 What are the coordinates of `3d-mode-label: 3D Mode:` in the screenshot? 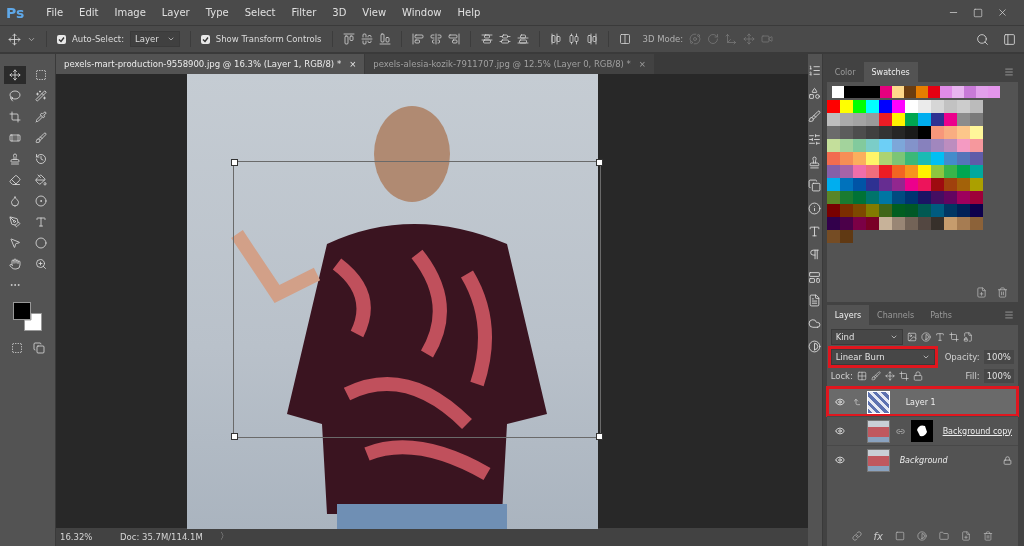 It's located at (663, 39).